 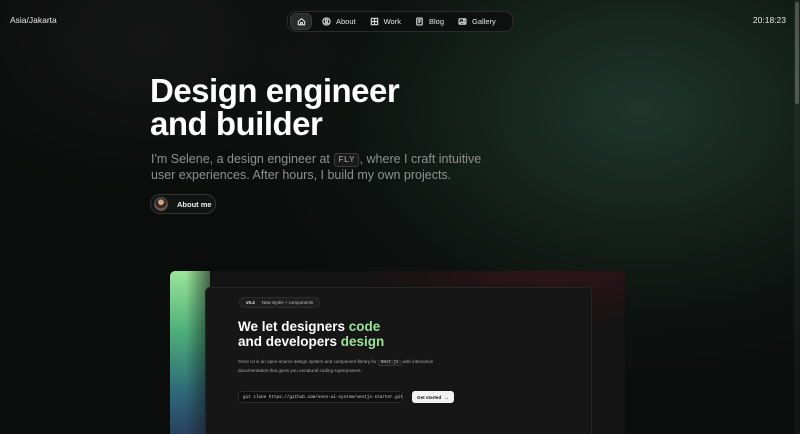 I want to click on get-started-button: Get started →, so click(x=433, y=397).